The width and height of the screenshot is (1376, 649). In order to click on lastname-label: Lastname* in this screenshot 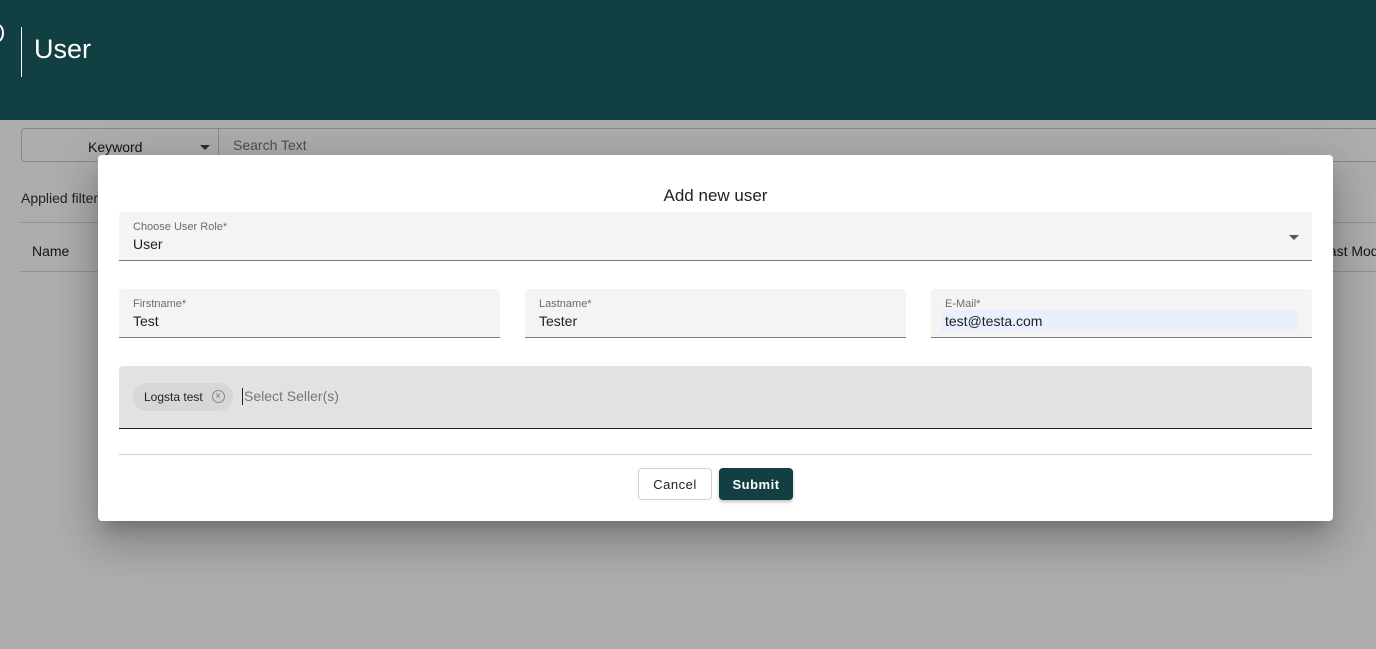, I will do `click(565, 304)`.